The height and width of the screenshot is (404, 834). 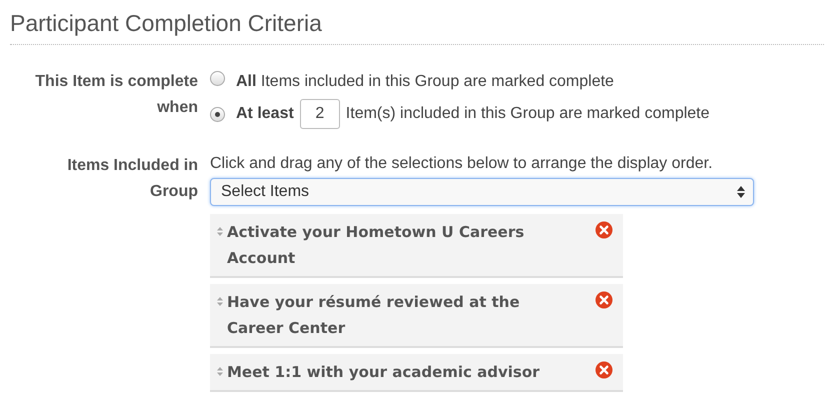 I want to click on count-field: 2, so click(x=320, y=114).